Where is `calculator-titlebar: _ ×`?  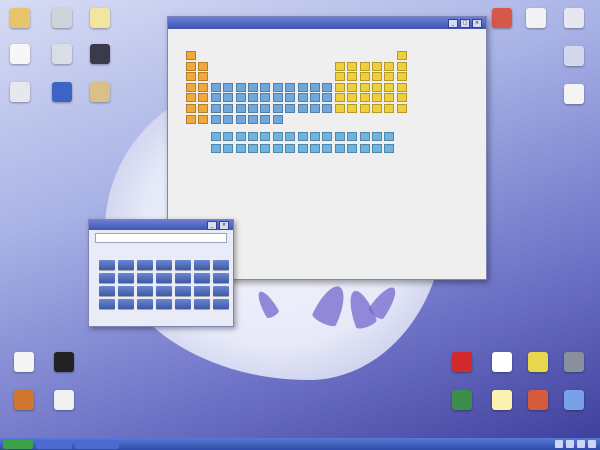 calculator-titlebar: _ × is located at coordinates (161, 225).